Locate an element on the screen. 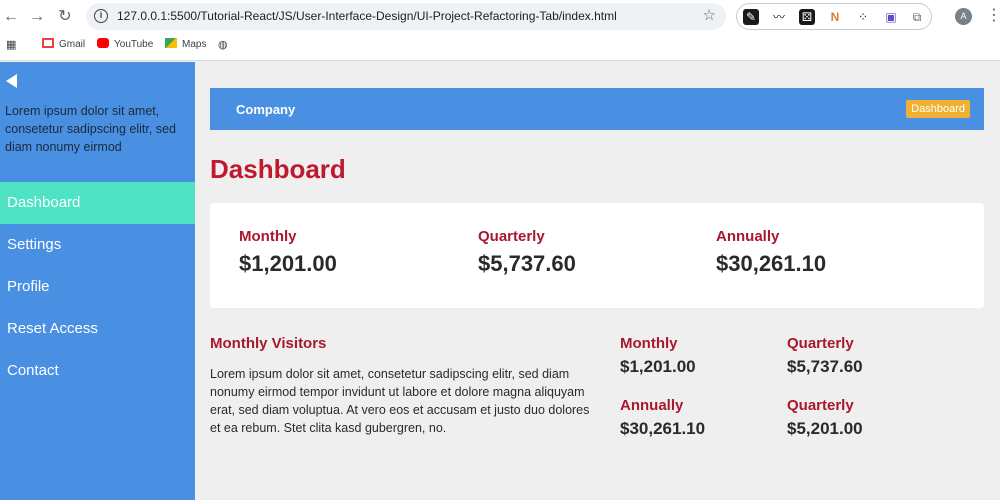  visitors-title: Monthly Visitors is located at coordinates (268, 343).